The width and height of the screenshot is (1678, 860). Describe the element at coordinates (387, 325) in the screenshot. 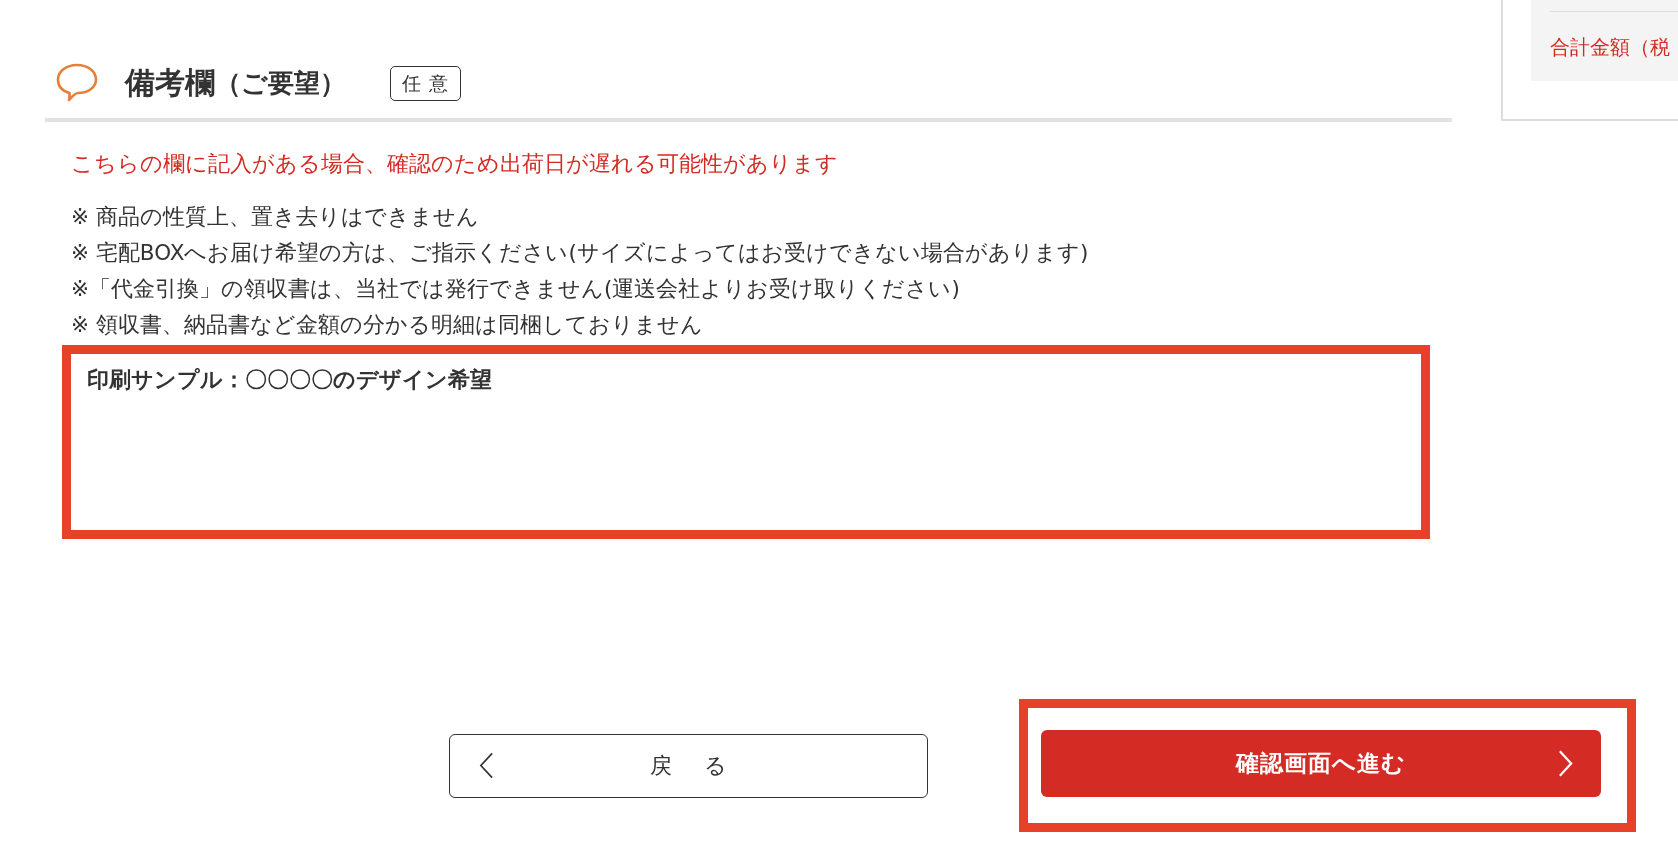

I see `note-text: ※ 領収書、納品書など金額の分かる明細は同梱しておりません` at that location.